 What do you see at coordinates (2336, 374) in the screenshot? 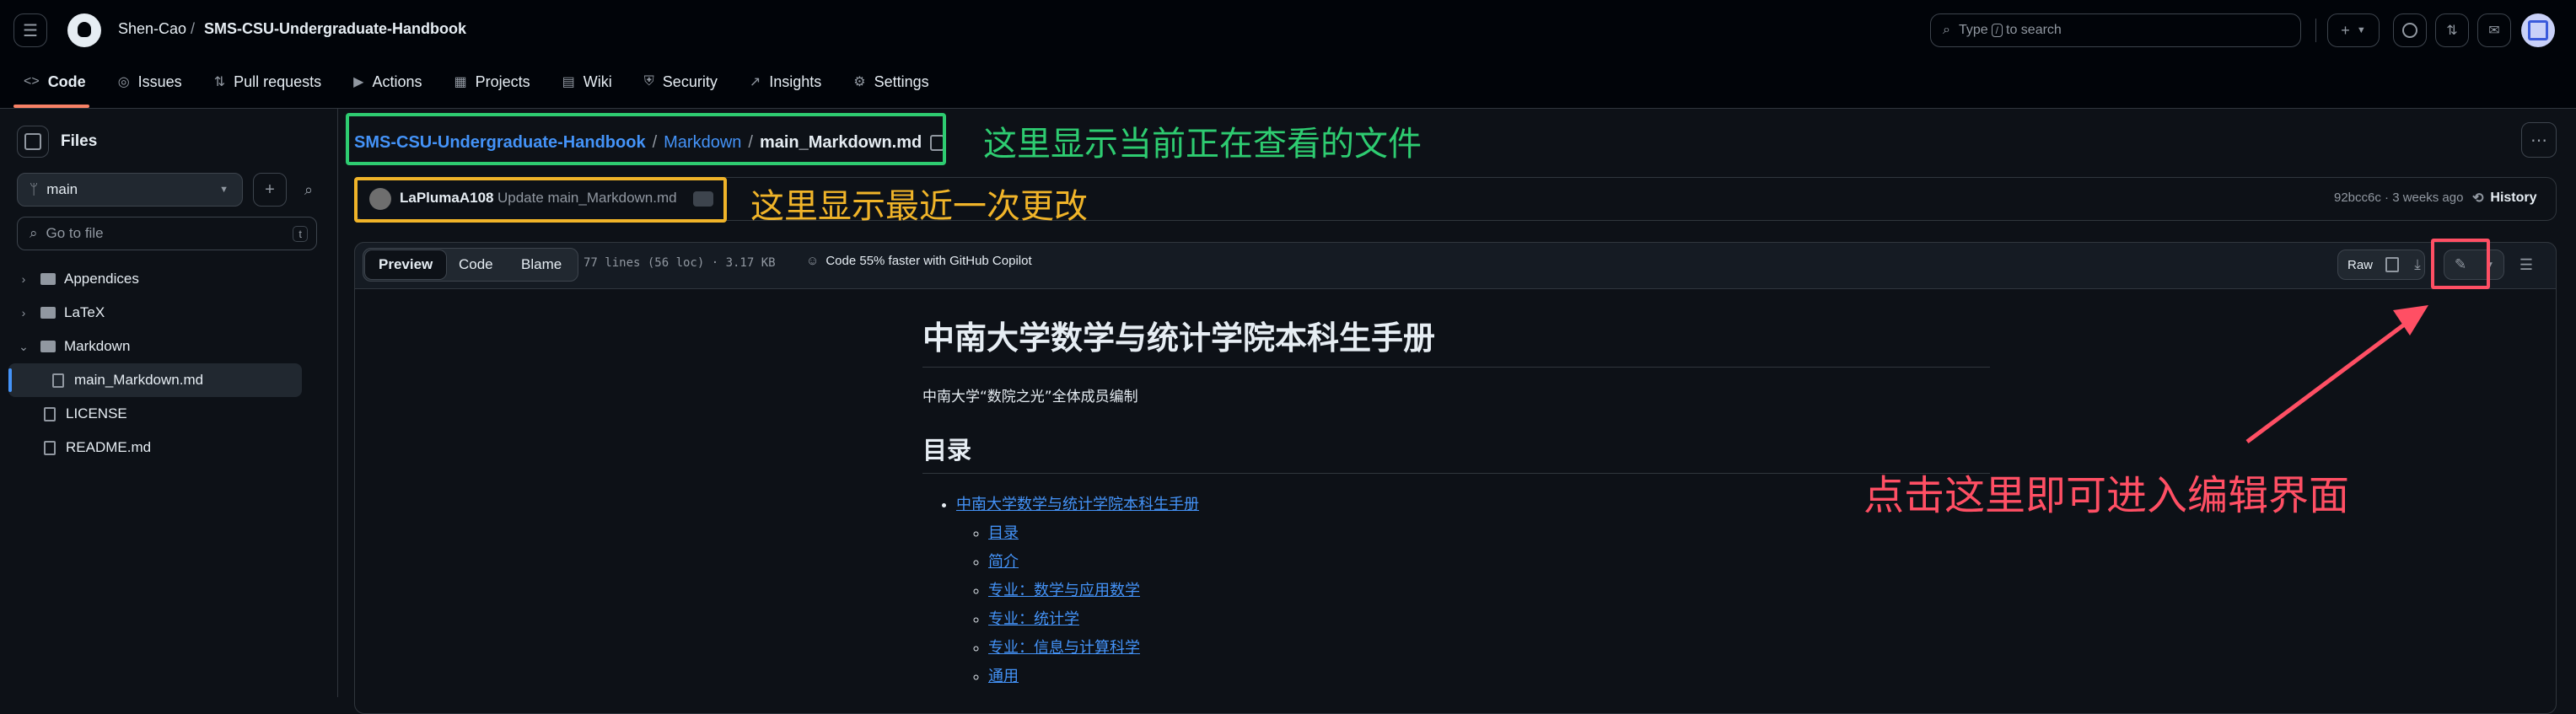
I see `annotation-arrow` at bounding box center [2336, 374].